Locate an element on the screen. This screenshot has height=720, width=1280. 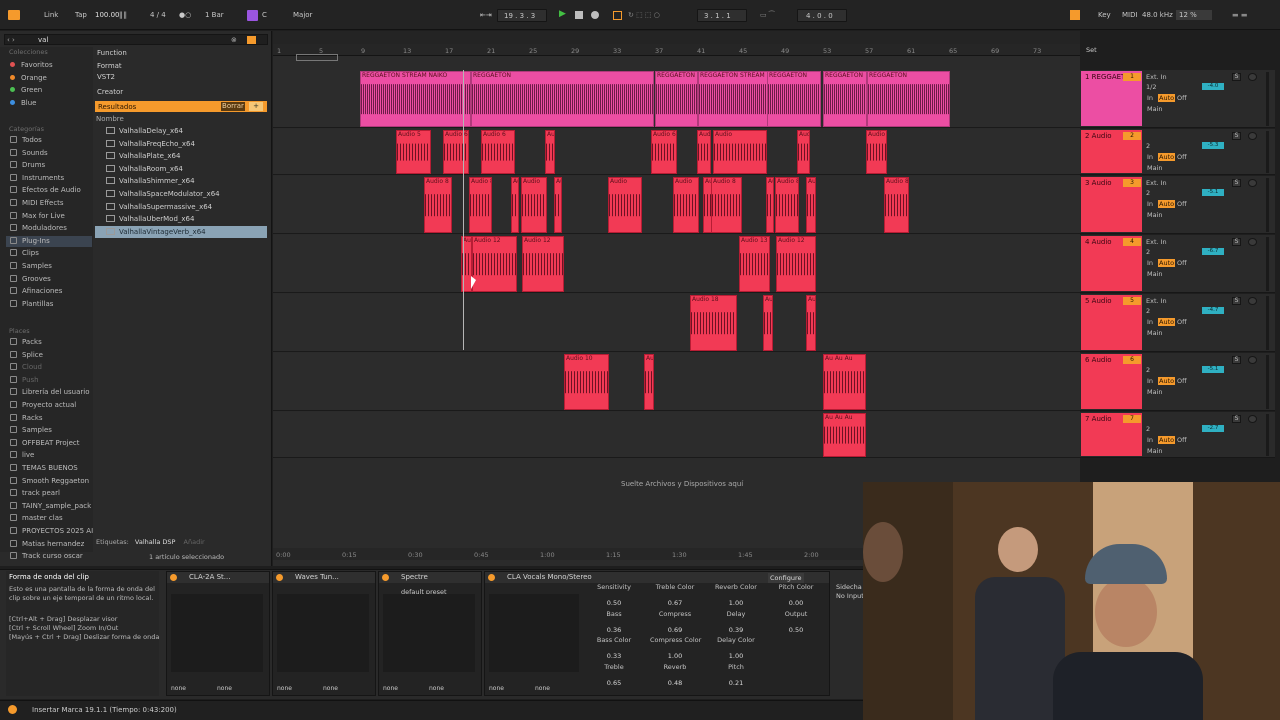
place-item: Proyecto actual is located at coordinates (43, 405).